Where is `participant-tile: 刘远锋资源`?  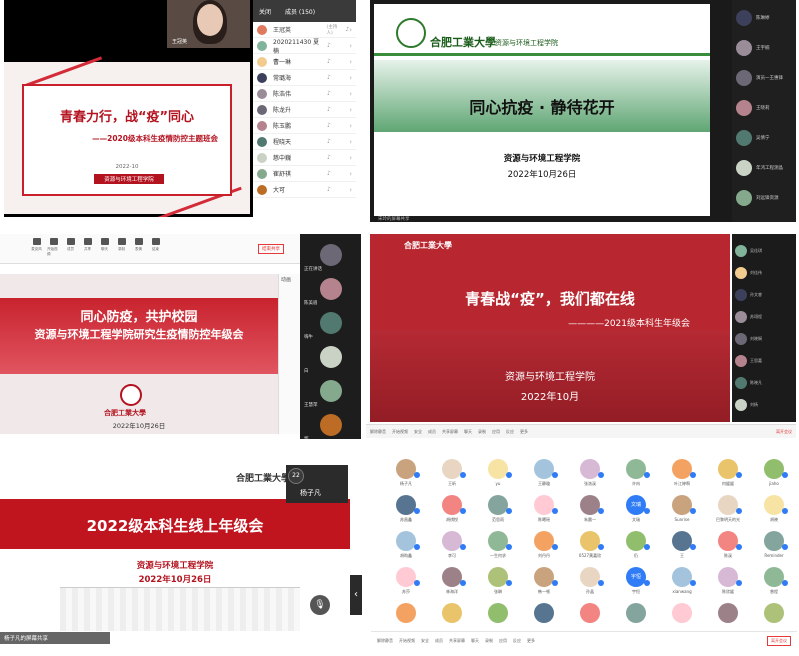 participant-tile: 刘远锋资源 is located at coordinates (764, 198).